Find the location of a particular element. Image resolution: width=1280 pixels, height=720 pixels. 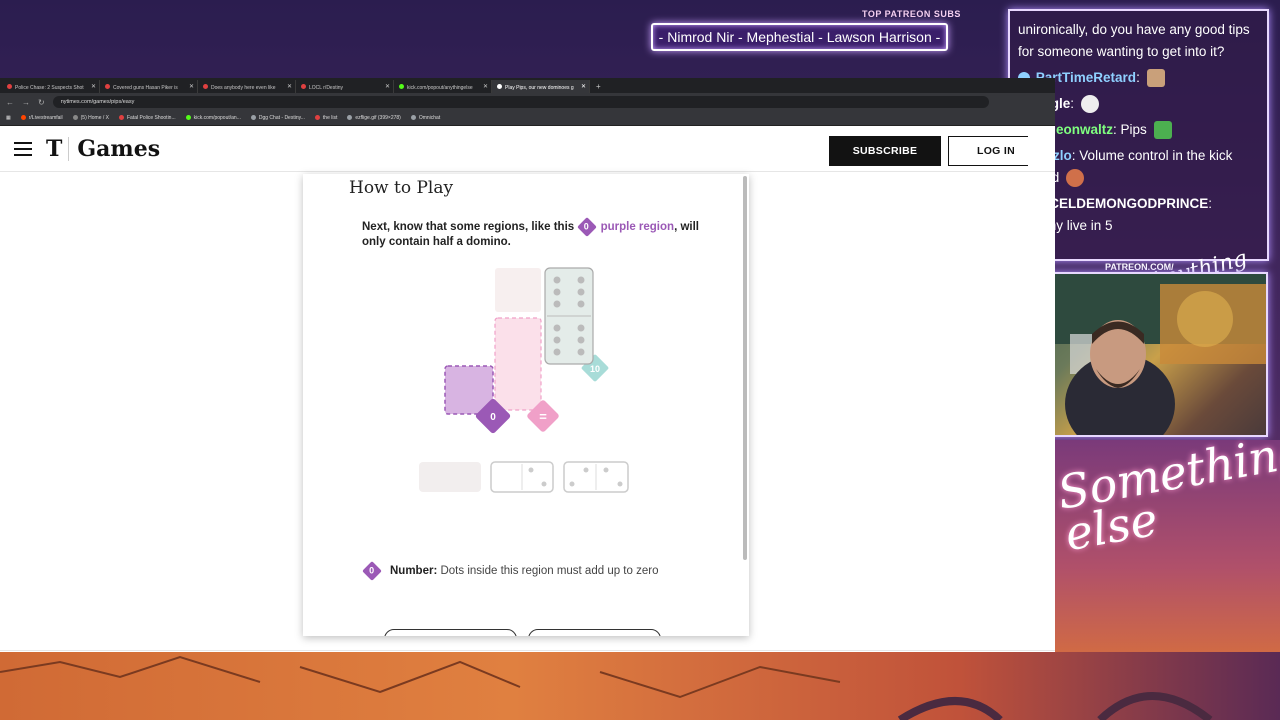

reload-icon: ↻ is located at coordinates (41, 102).